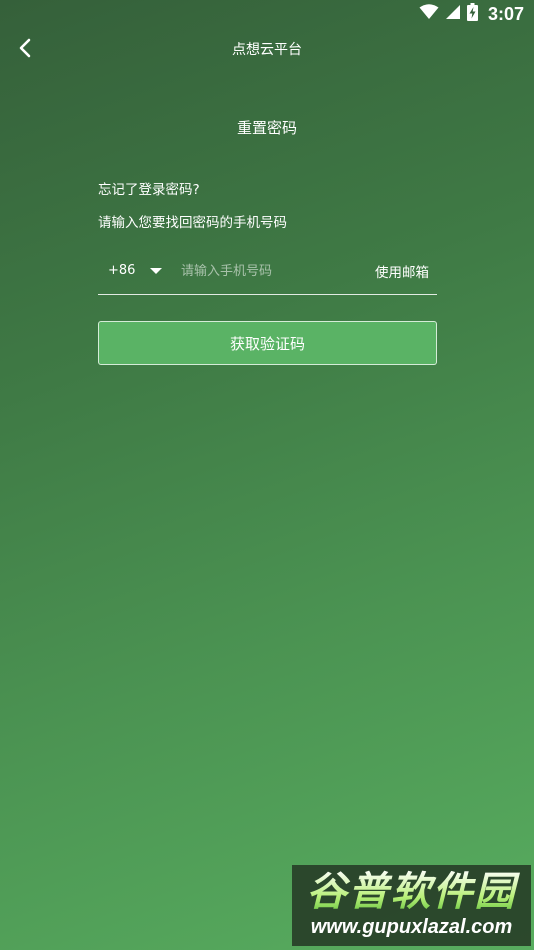  I want to click on watermark-logo: 谷普软件园, so click(411, 892).